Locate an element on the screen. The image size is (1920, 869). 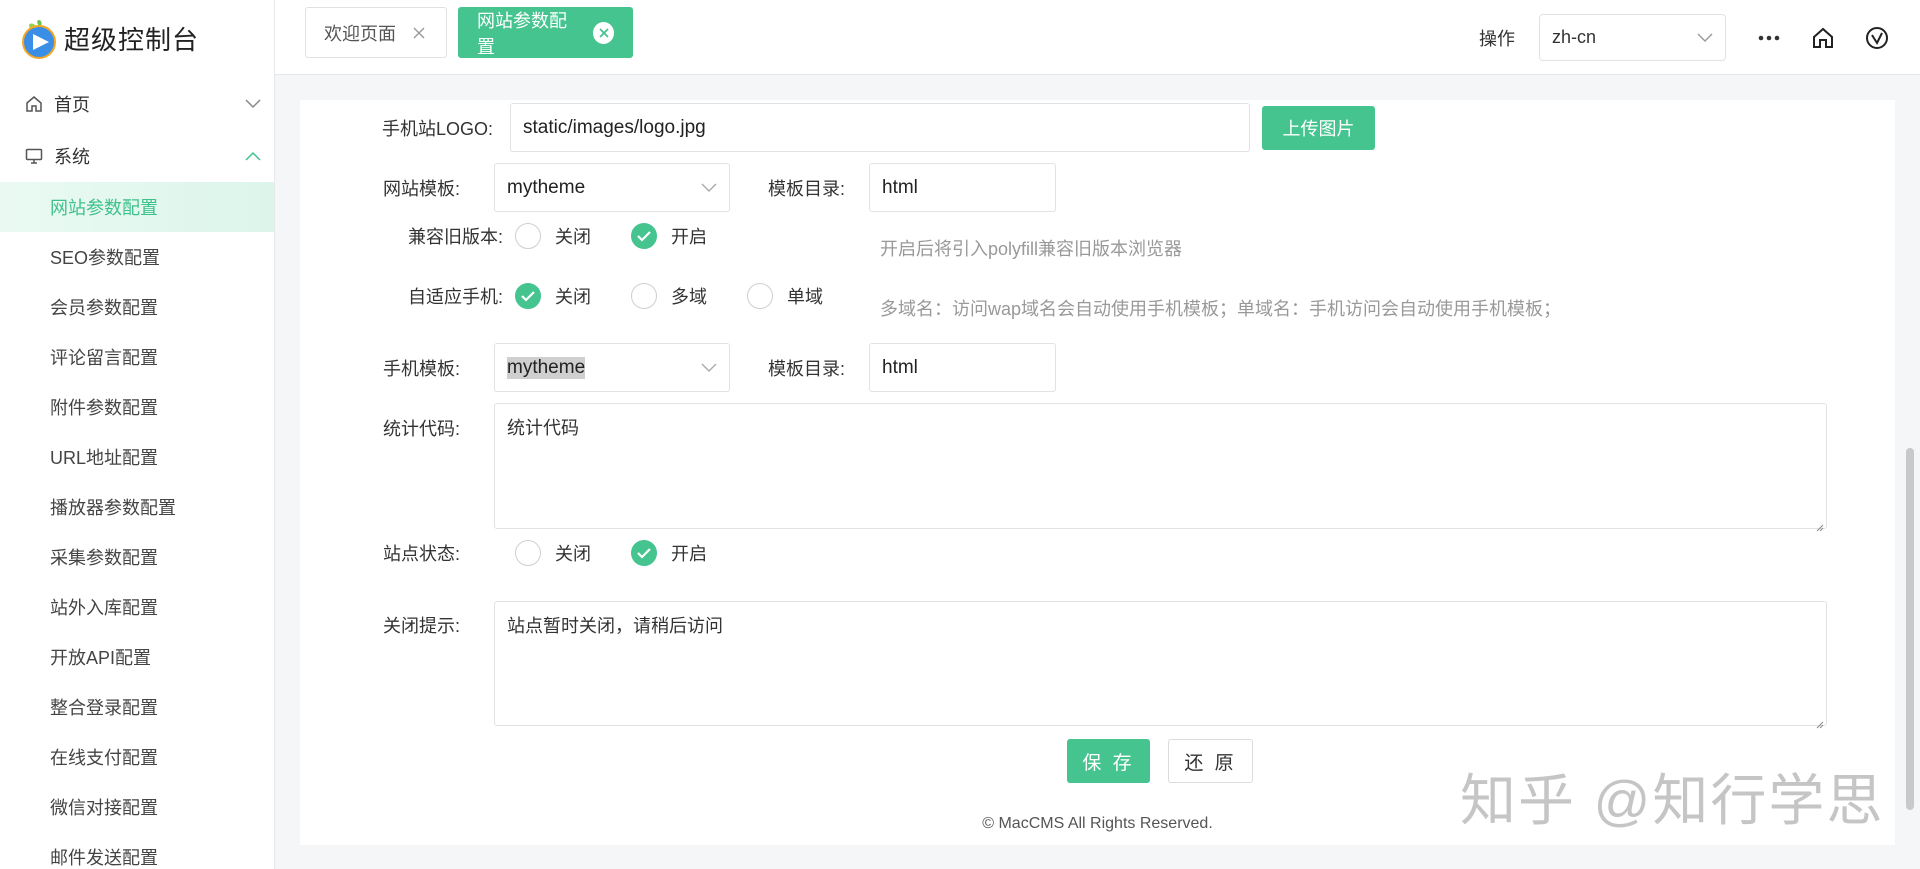
check-circle-icon is located at coordinates (1877, 38).